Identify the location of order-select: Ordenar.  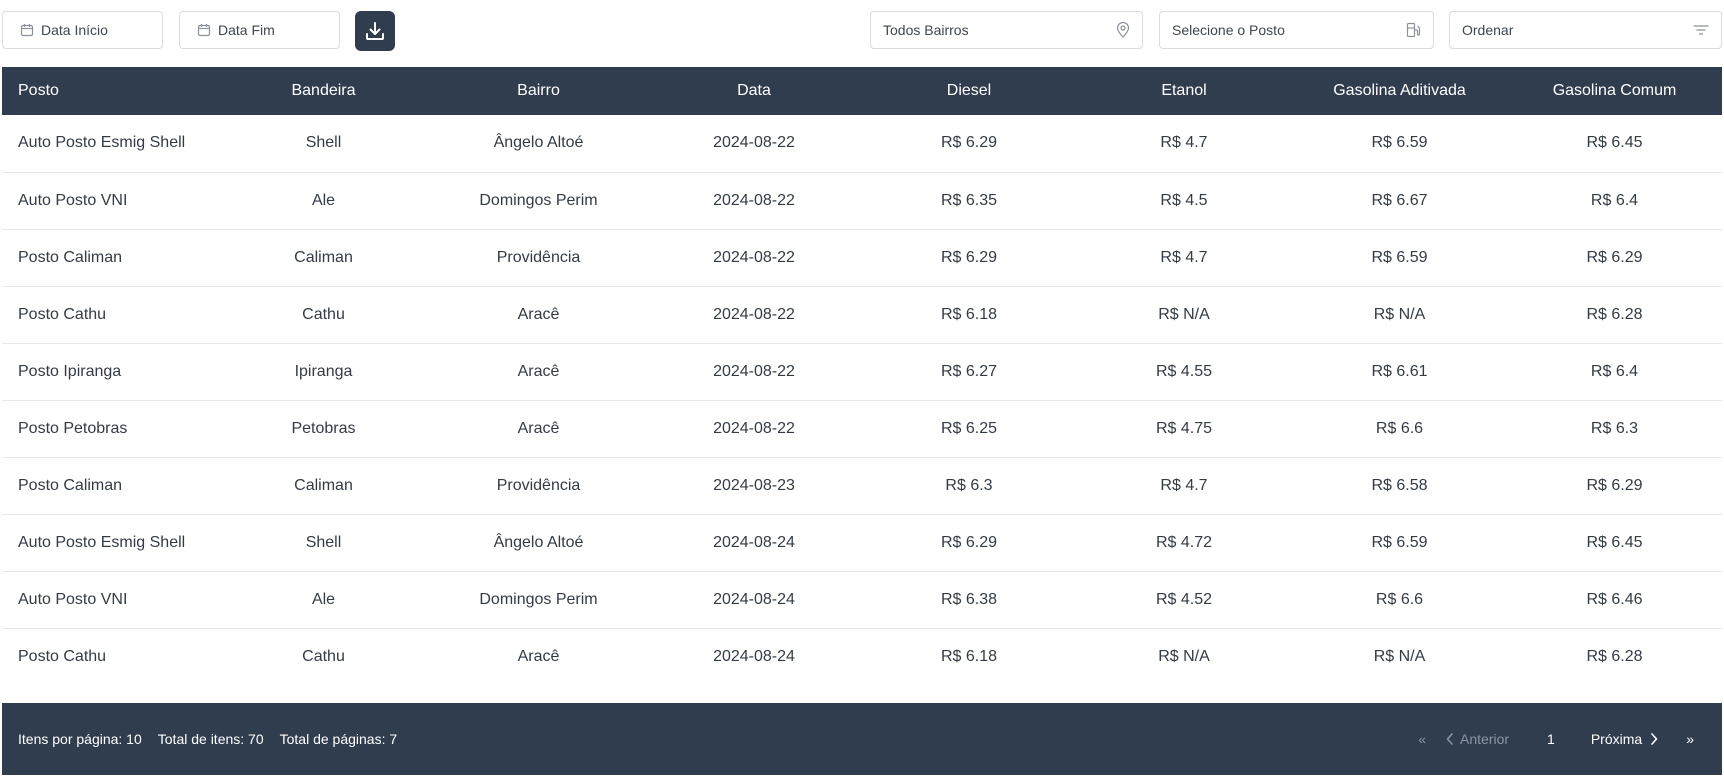
(1585, 30).